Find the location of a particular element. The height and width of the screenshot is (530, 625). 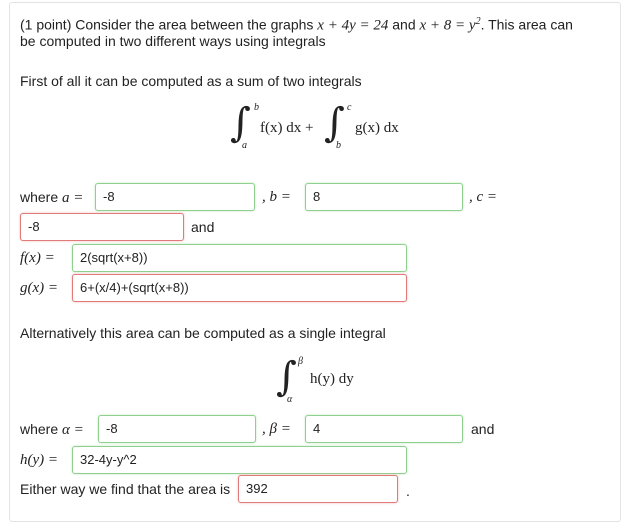

integral-1-body: f(x) dx + is located at coordinates (287, 128).